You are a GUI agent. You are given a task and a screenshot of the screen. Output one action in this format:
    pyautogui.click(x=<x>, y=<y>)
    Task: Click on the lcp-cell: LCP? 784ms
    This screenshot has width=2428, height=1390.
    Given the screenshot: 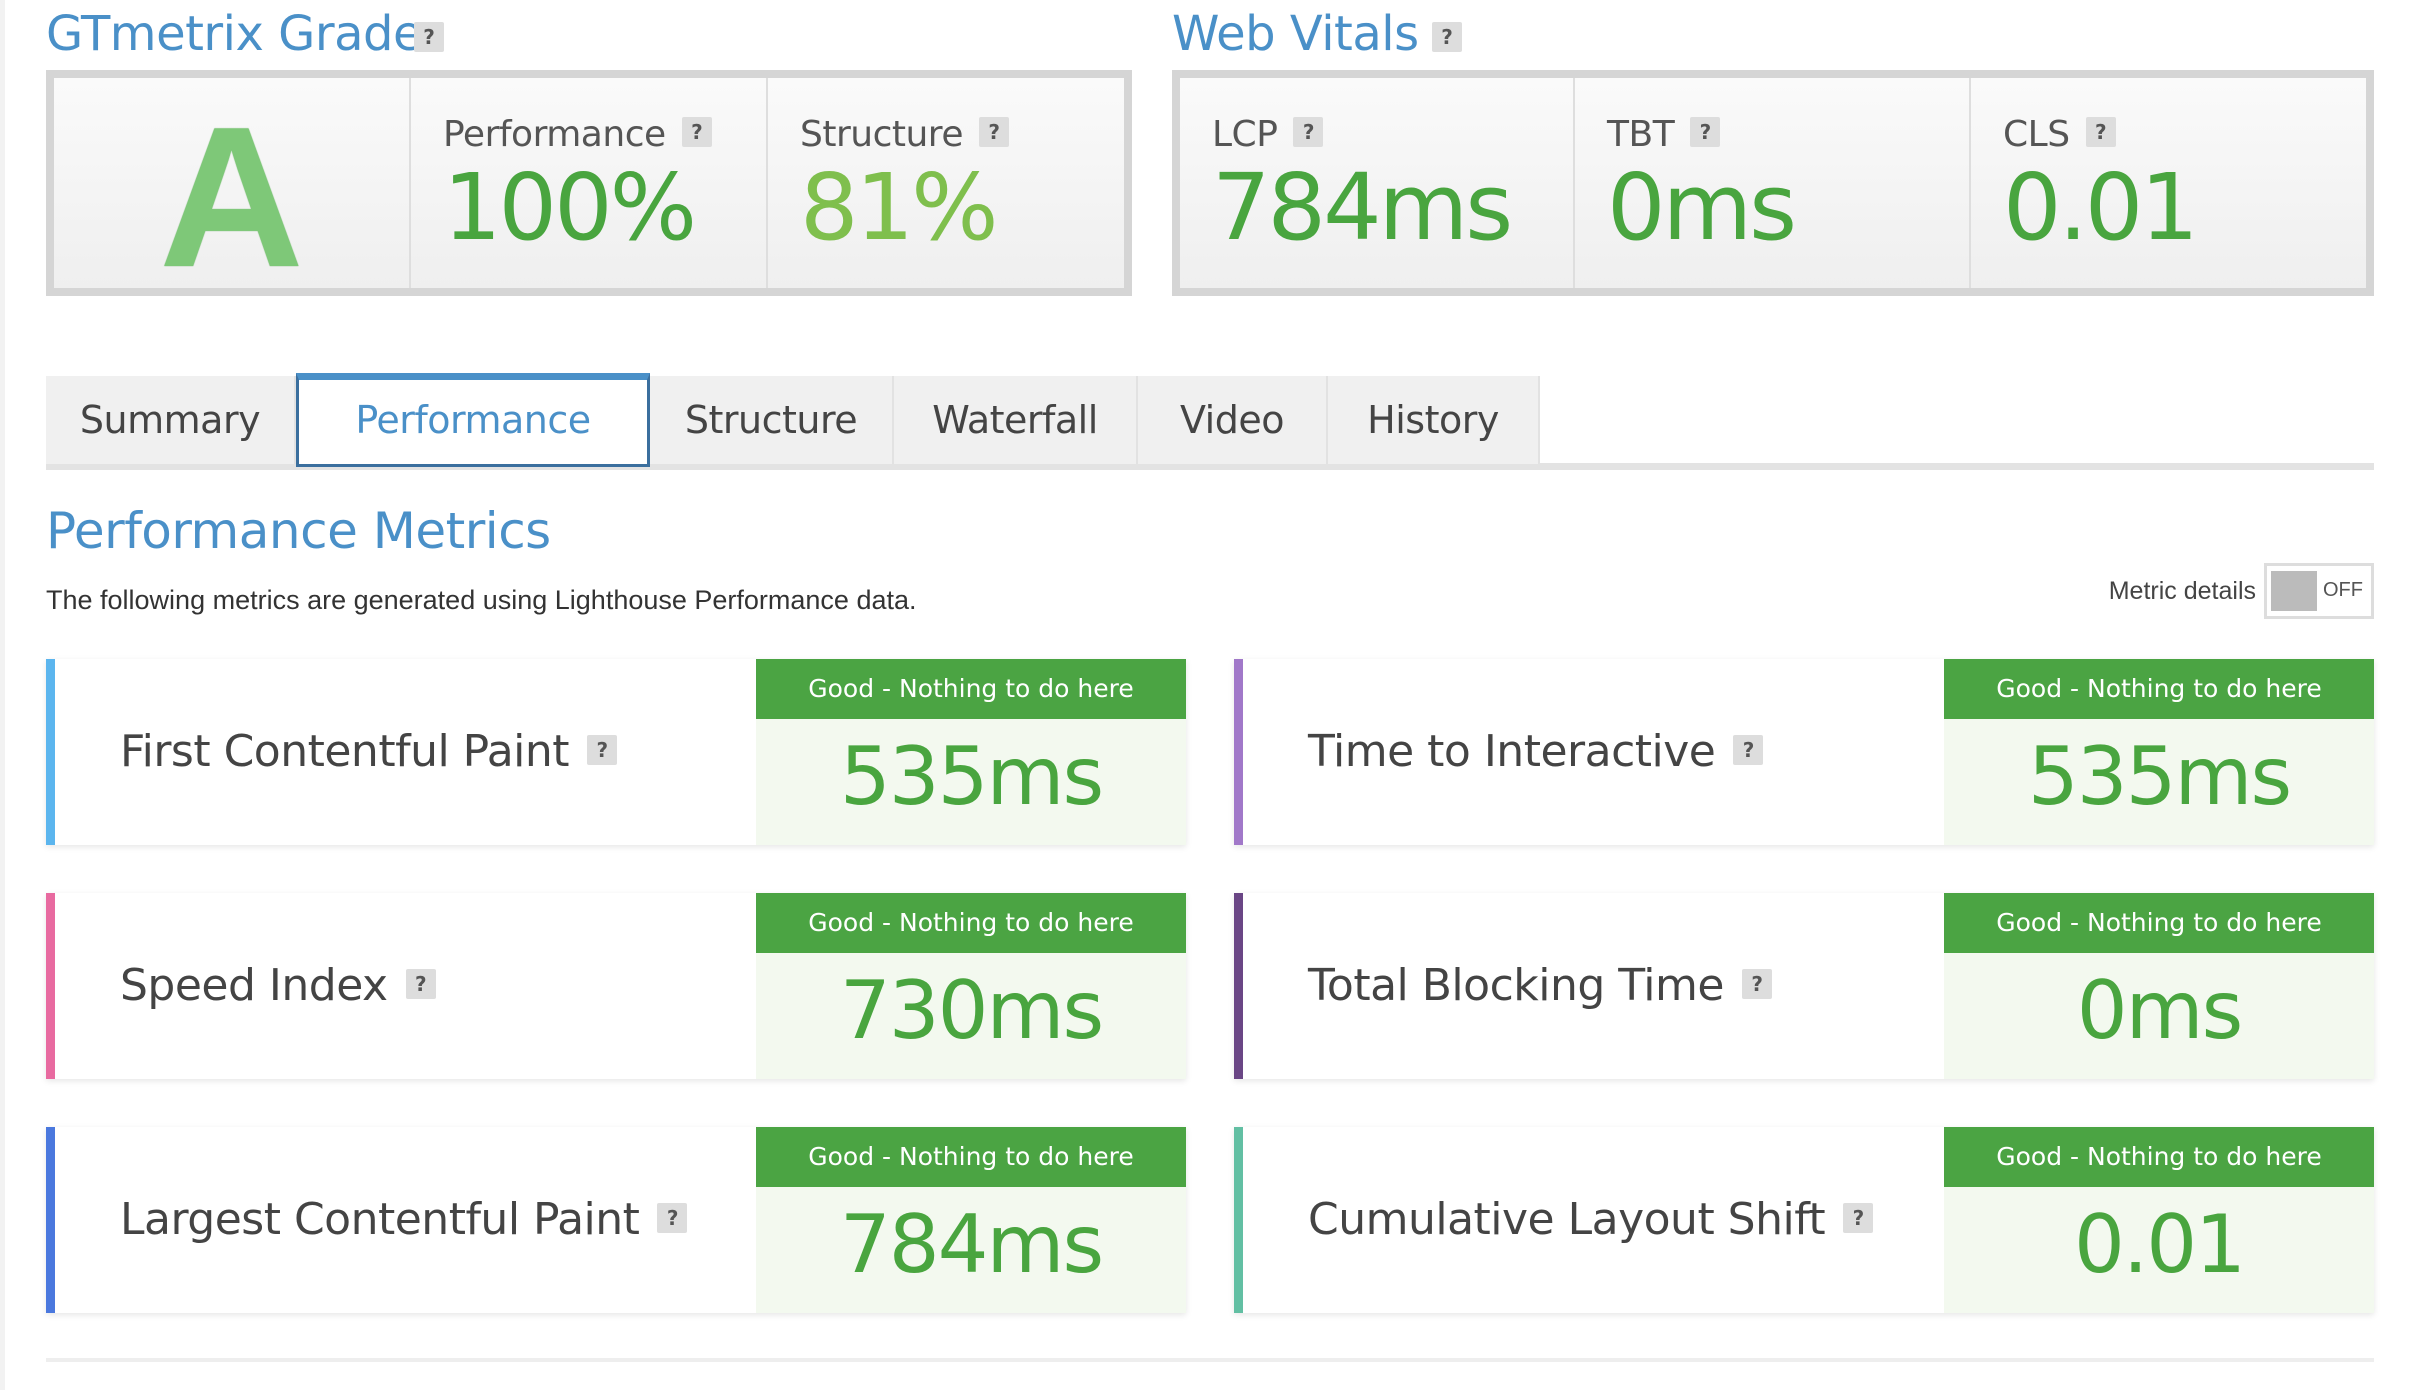 What is the action you would take?
    pyautogui.click(x=1377, y=183)
    